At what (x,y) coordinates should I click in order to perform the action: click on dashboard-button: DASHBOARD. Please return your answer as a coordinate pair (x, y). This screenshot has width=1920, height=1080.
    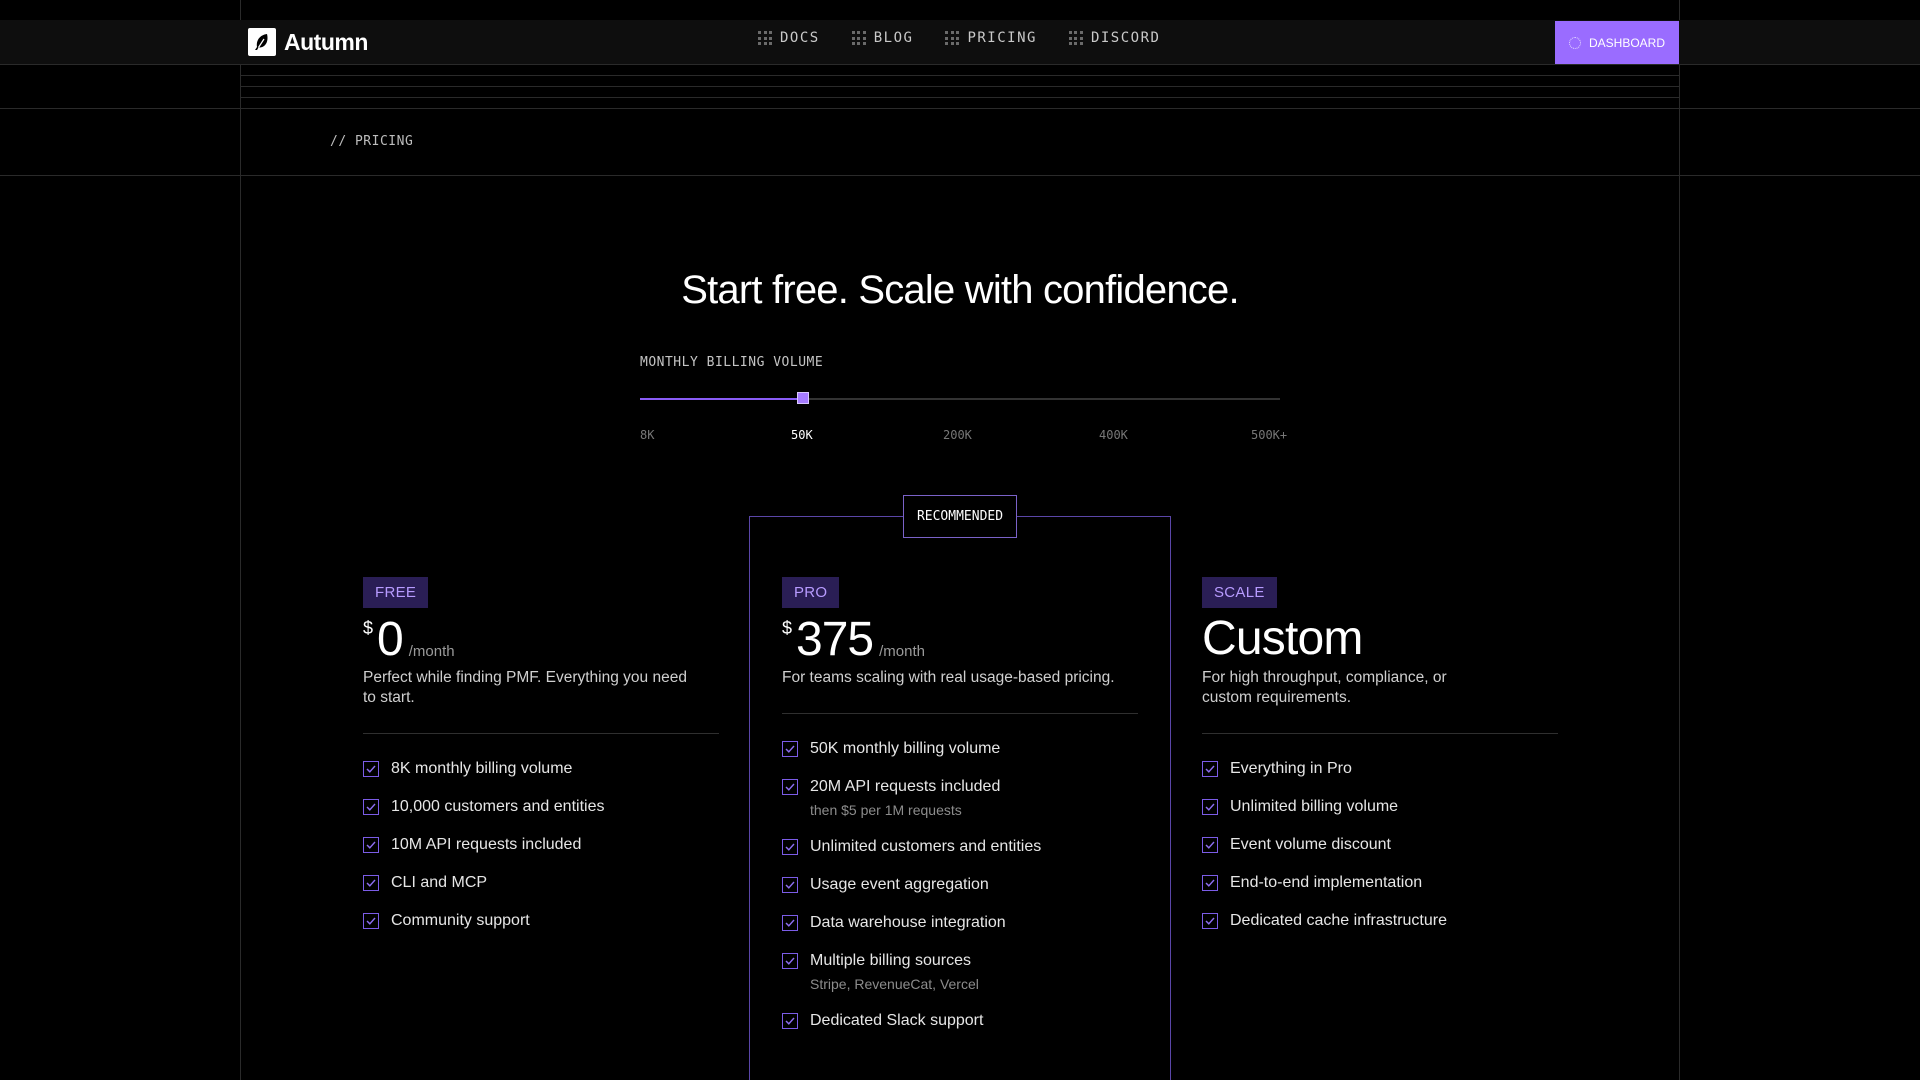
    Looking at the image, I should click on (1617, 42).